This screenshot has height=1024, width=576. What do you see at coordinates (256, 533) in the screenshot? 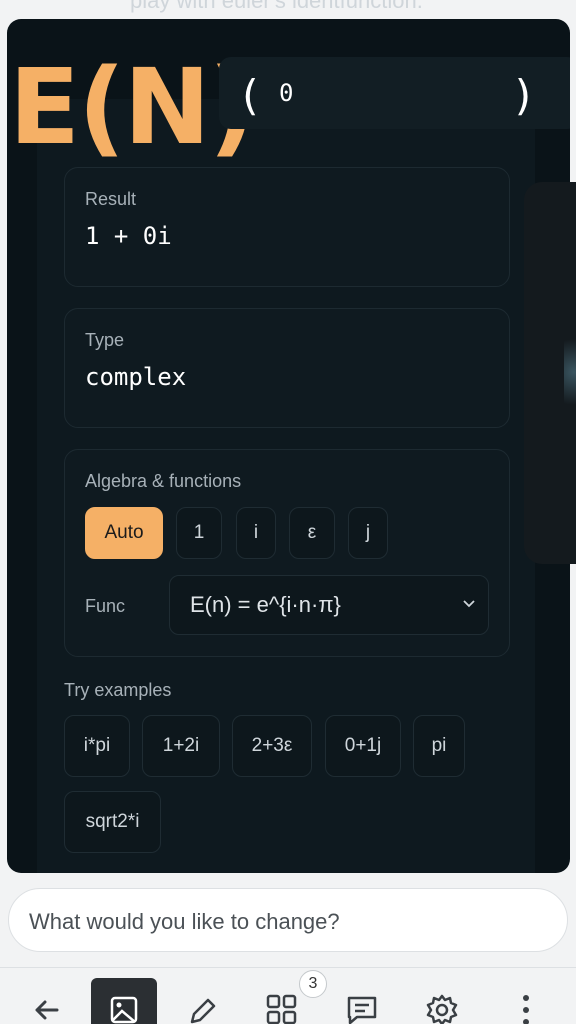
I see `algebra-option-i: i` at bounding box center [256, 533].